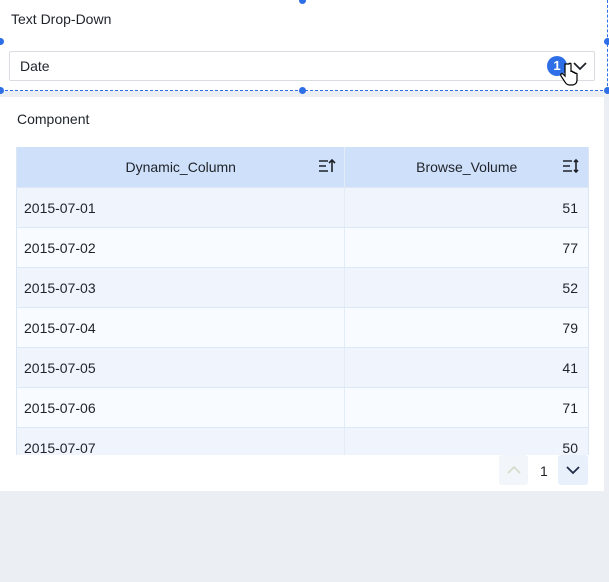  I want to click on table-row: 2015-07-07 50, so click(302, 441).